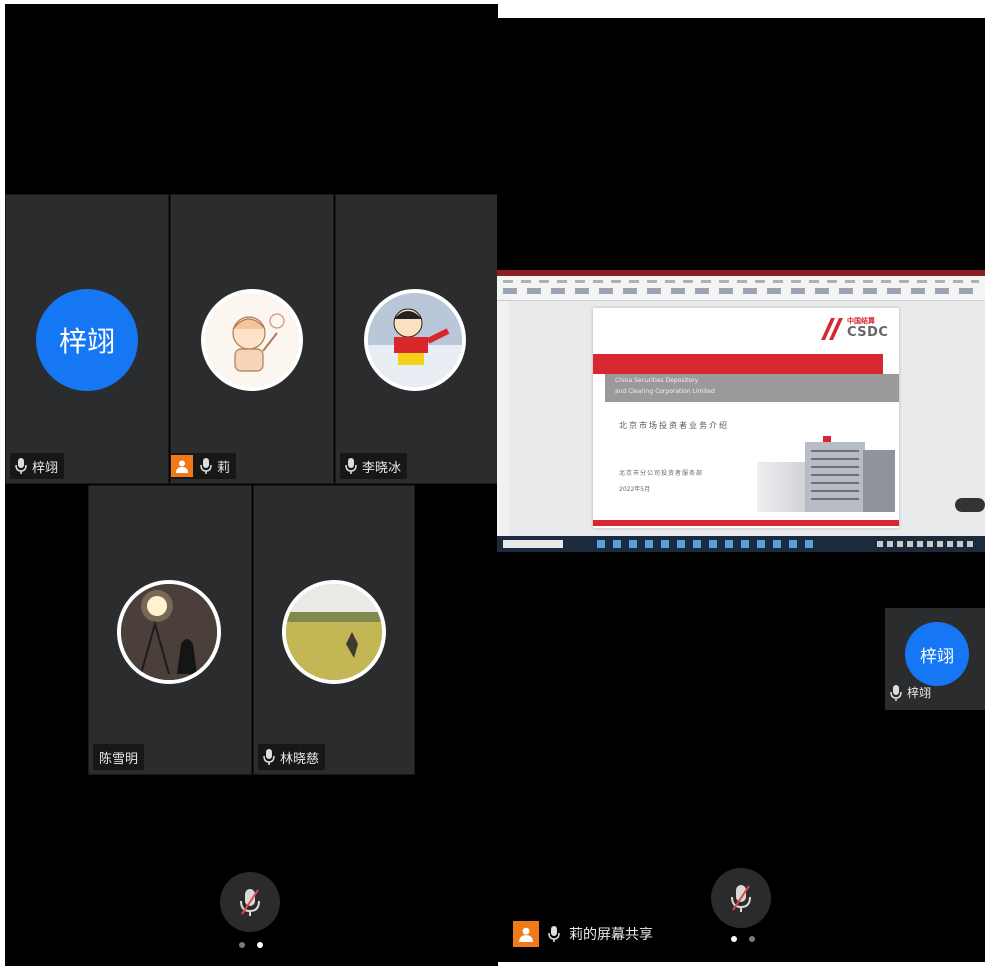 The width and height of the screenshot is (985, 967). What do you see at coordinates (661, 473) in the screenshot?
I see `slide-org: 北京市分公司投资者服务部` at bounding box center [661, 473].